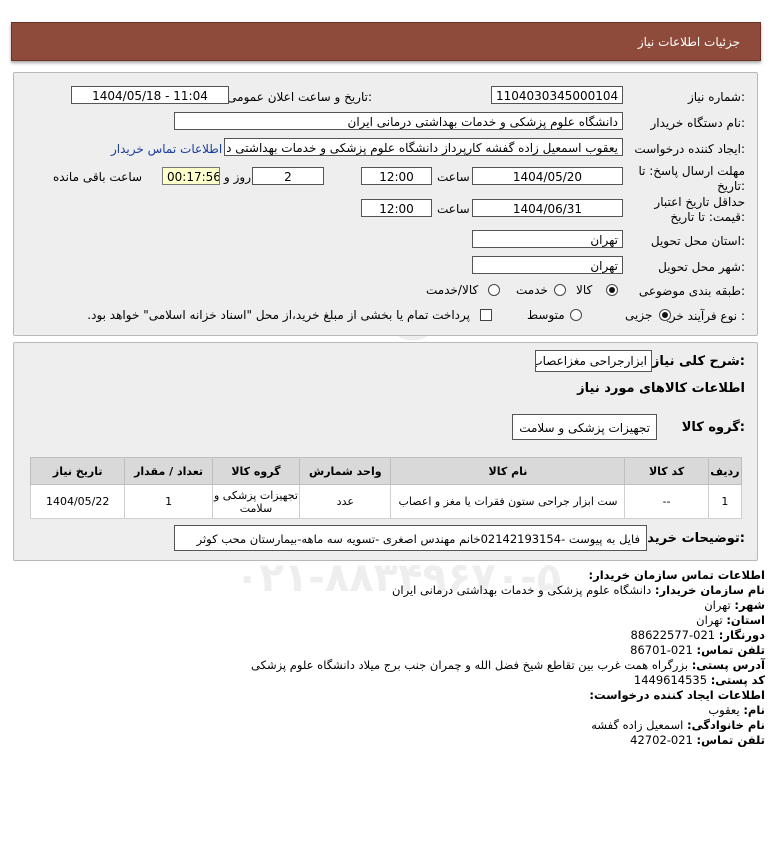 This screenshot has width=770, height=845. I want to click on page-title: جزئیات اطلاعات نیاز, so click(688, 42).